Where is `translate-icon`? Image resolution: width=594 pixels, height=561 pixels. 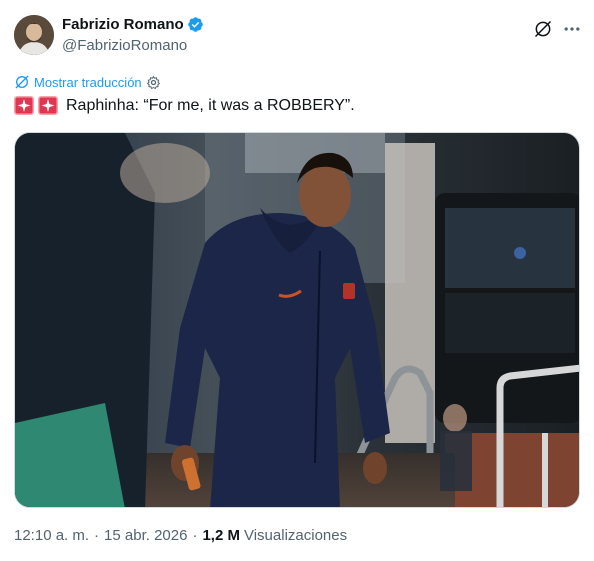 translate-icon is located at coordinates (22, 82).